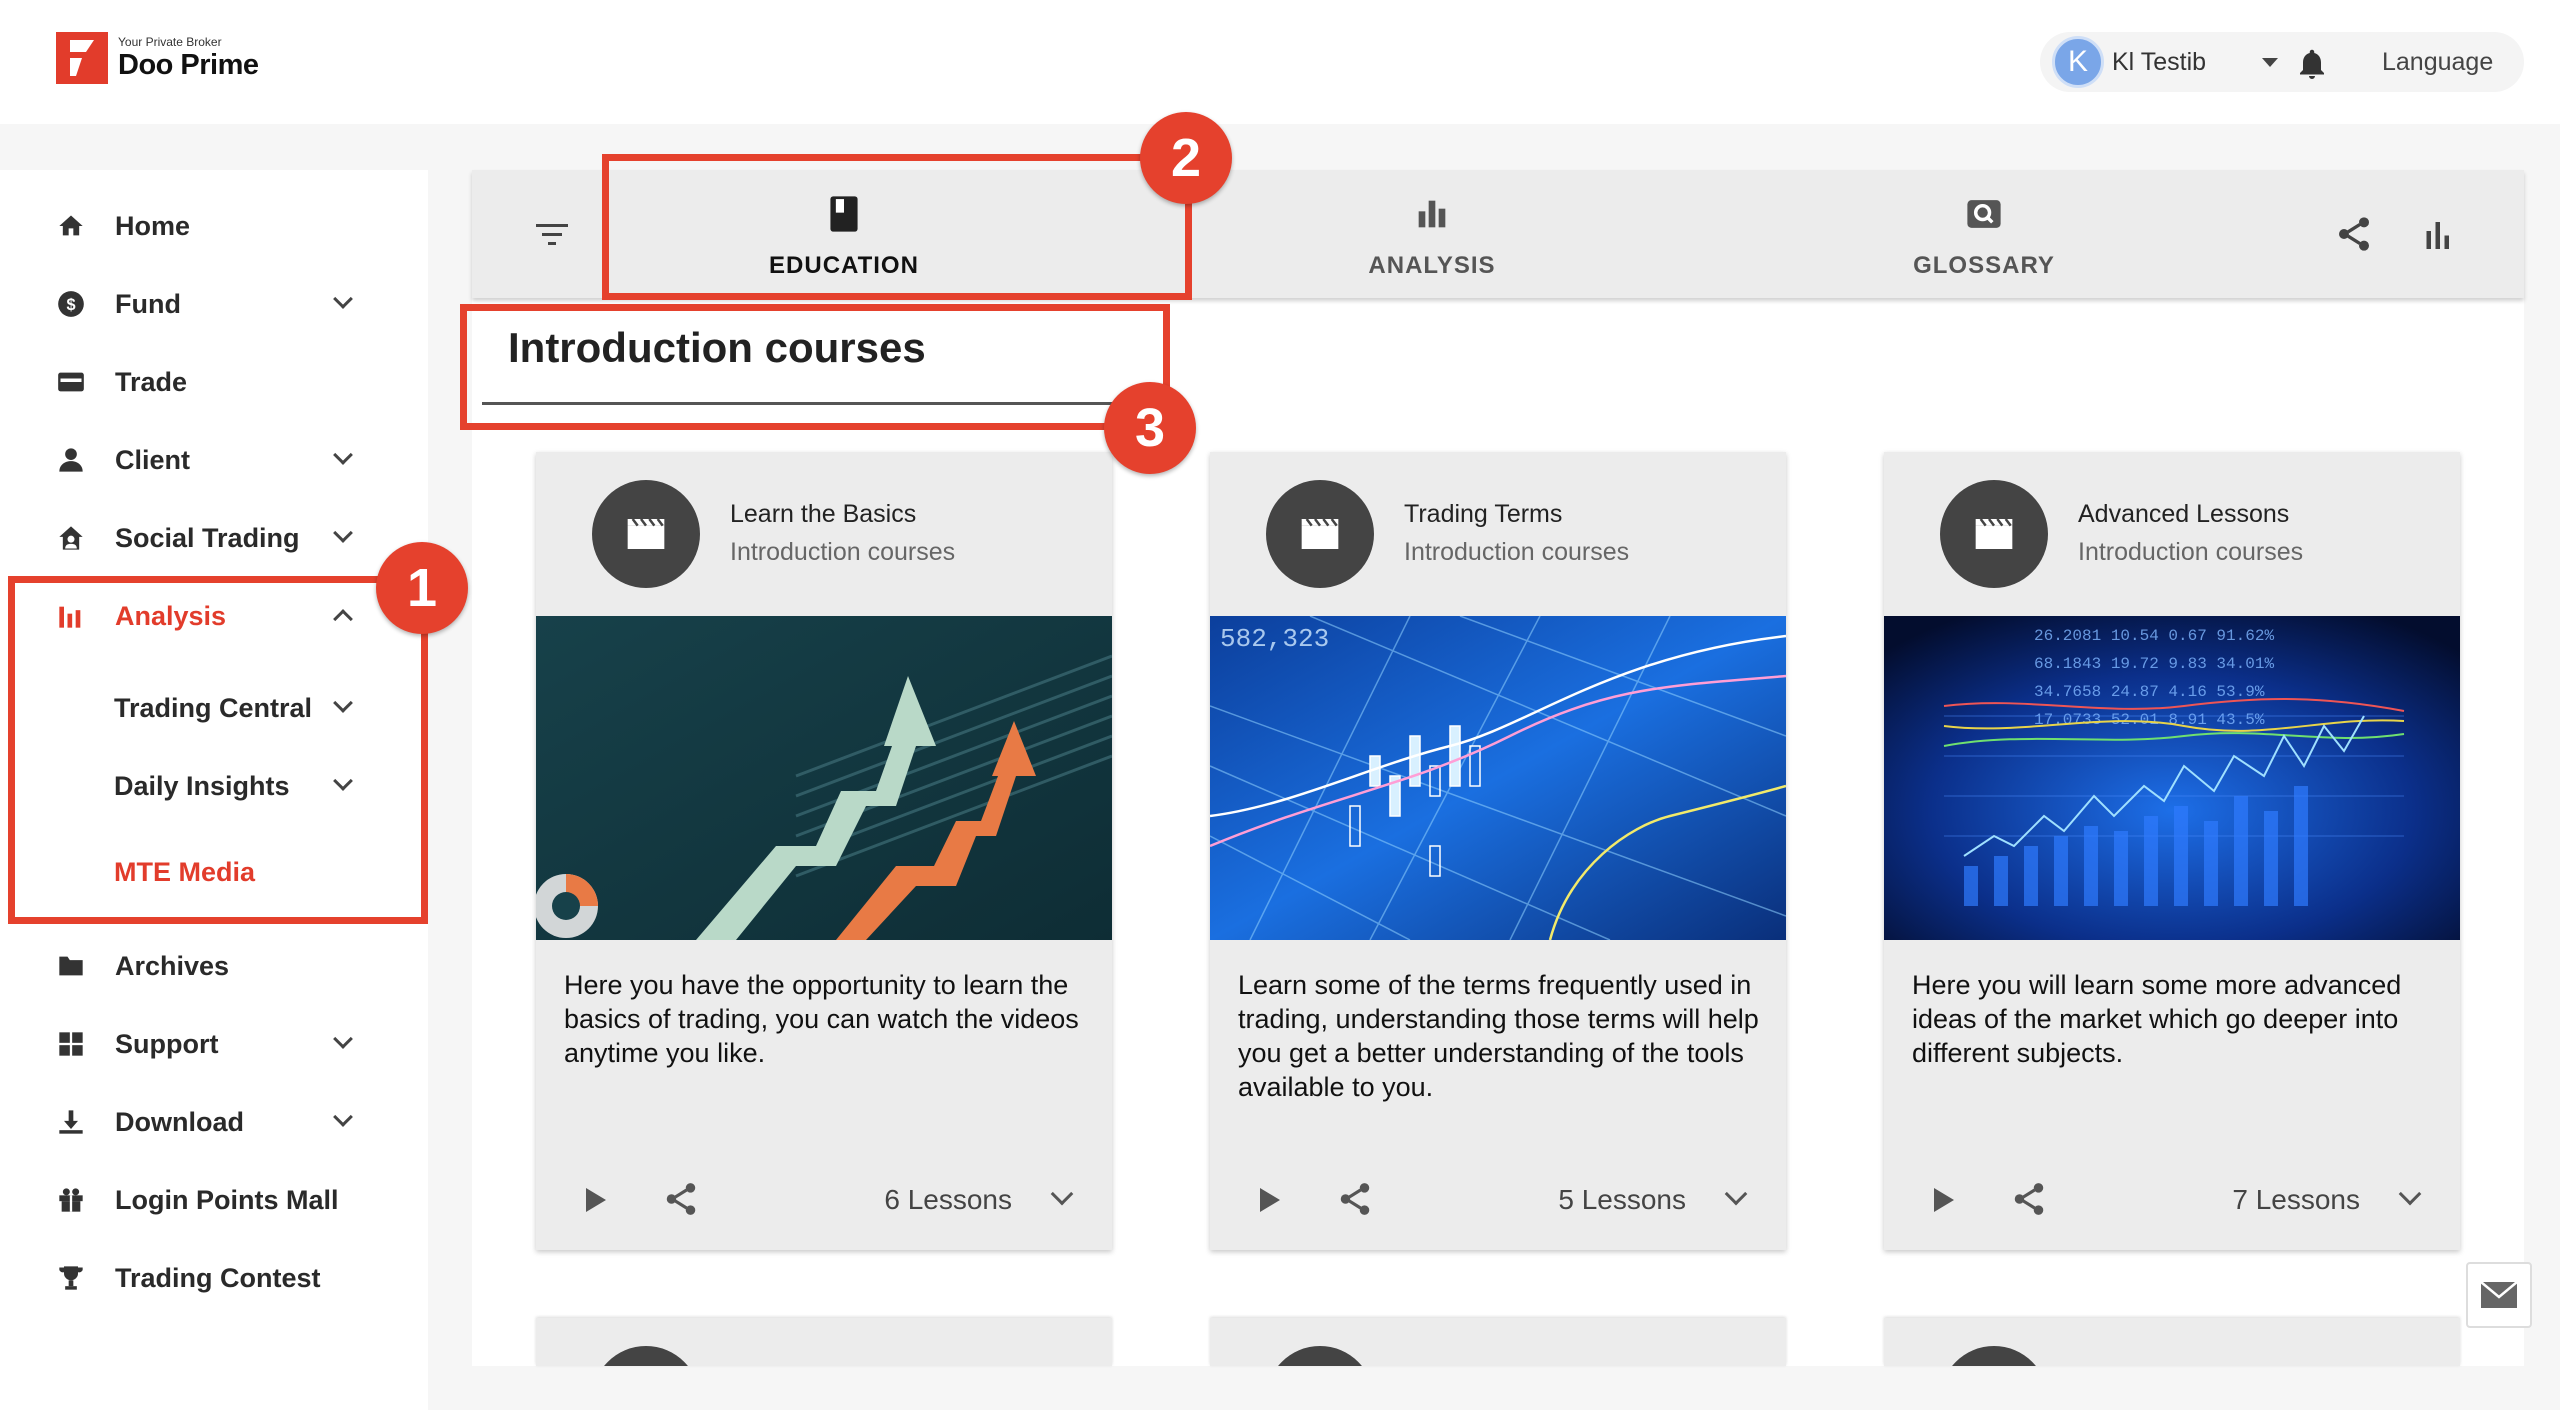 The image size is (2560, 1410). What do you see at coordinates (2437, 62) in the screenshot?
I see `language-selector: Language` at bounding box center [2437, 62].